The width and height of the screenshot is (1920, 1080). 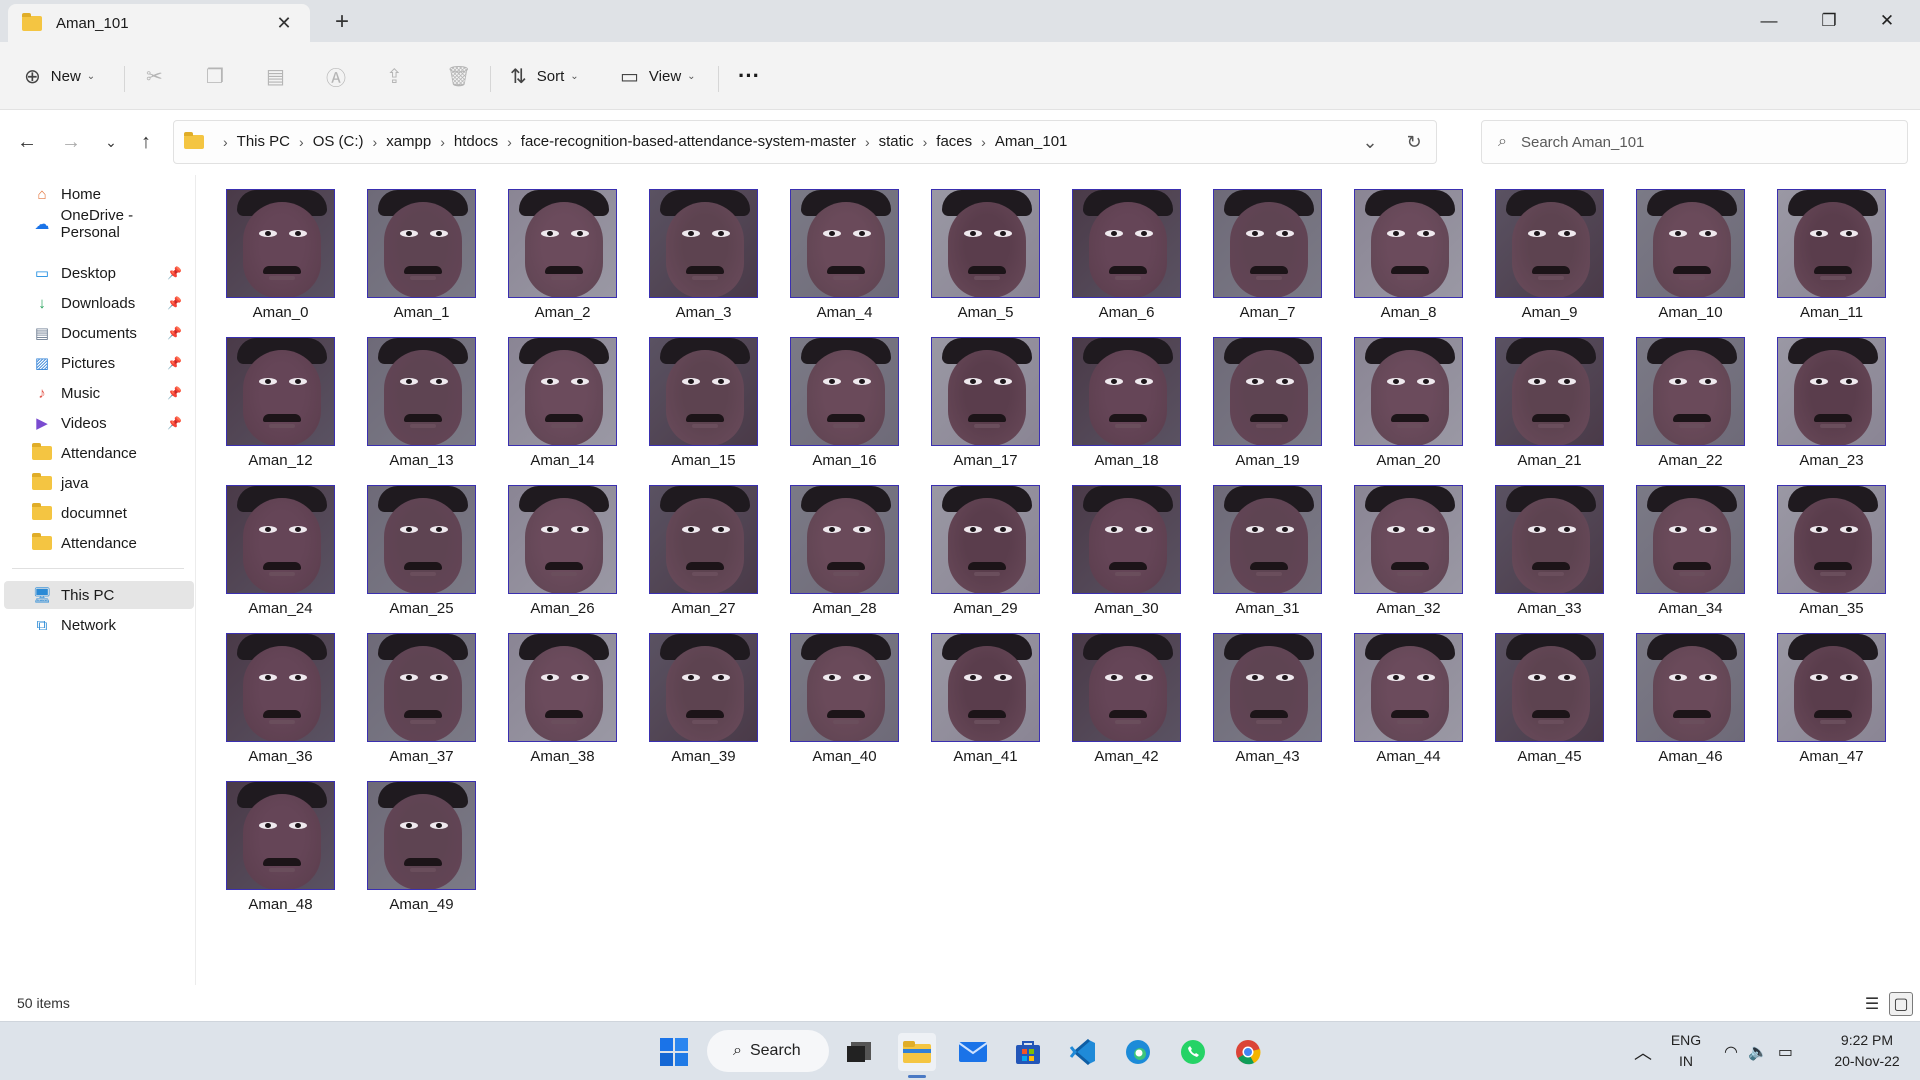 What do you see at coordinates (1678, 249) in the screenshot?
I see `file-item: Aman_10` at bounding box center [1678, 249].